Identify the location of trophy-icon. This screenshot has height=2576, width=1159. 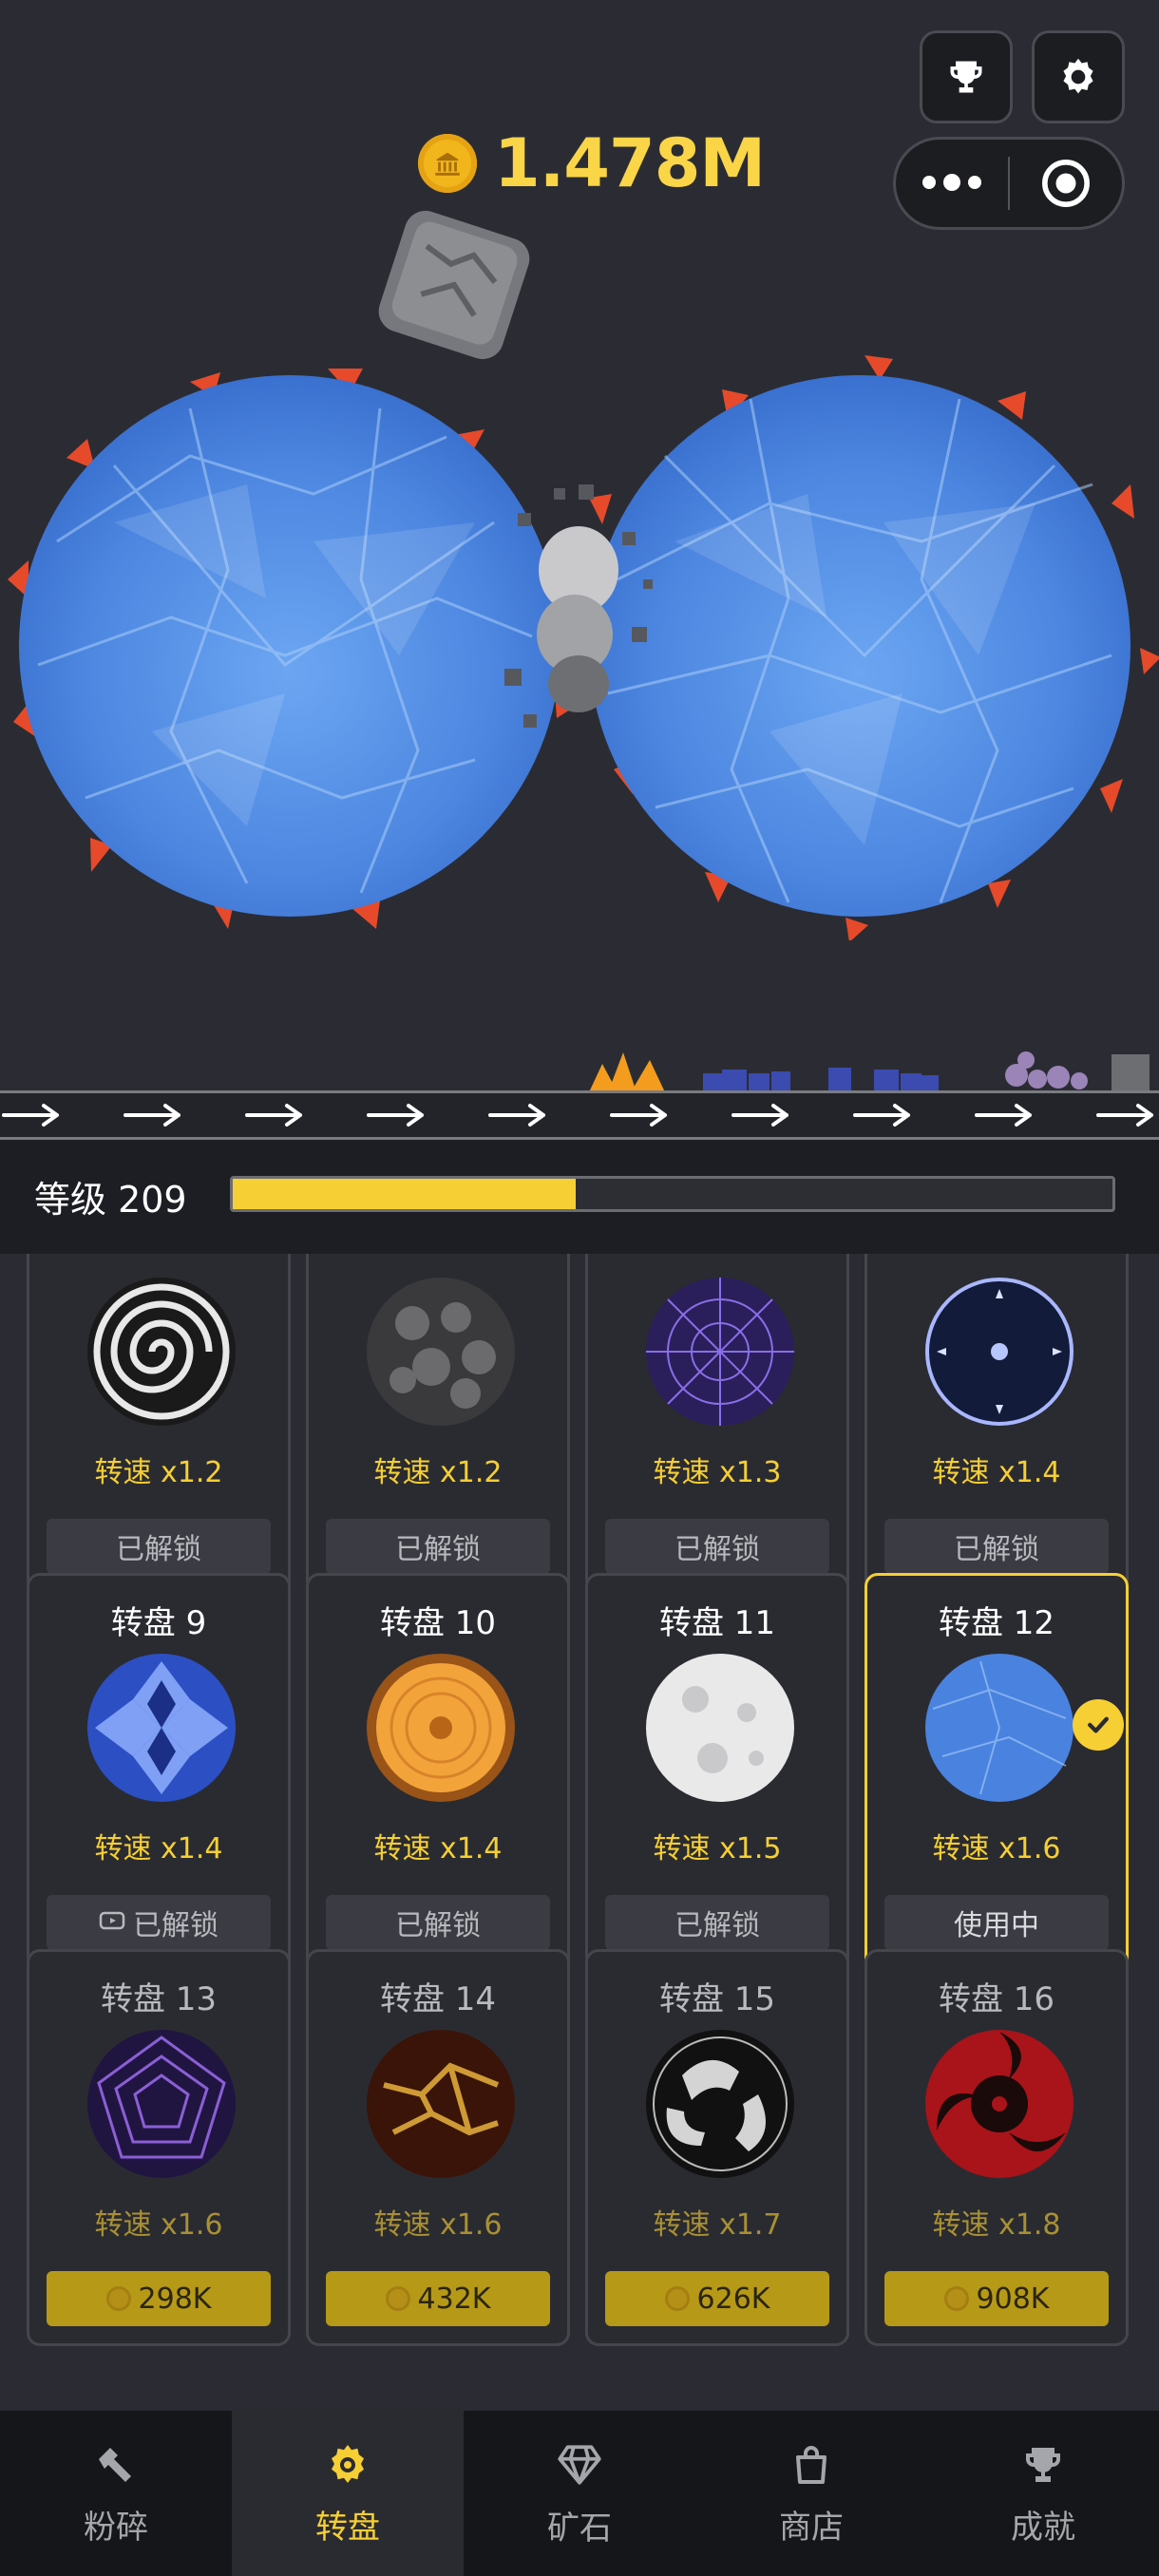
(966, 77).